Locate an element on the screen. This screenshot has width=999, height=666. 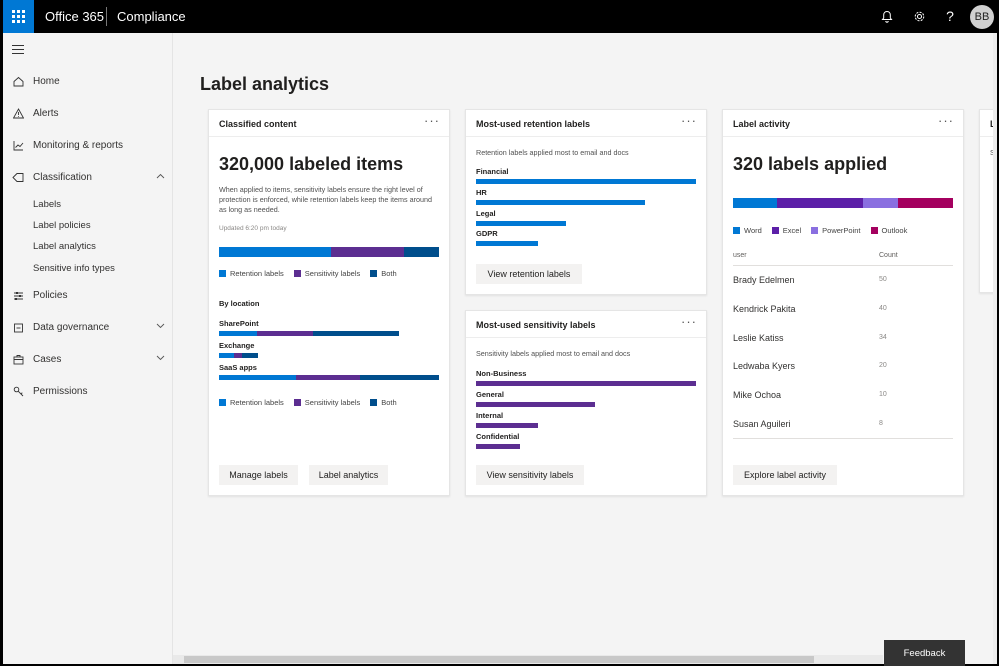
legend-label: PowerPoint is located at coordinates (841, 230).